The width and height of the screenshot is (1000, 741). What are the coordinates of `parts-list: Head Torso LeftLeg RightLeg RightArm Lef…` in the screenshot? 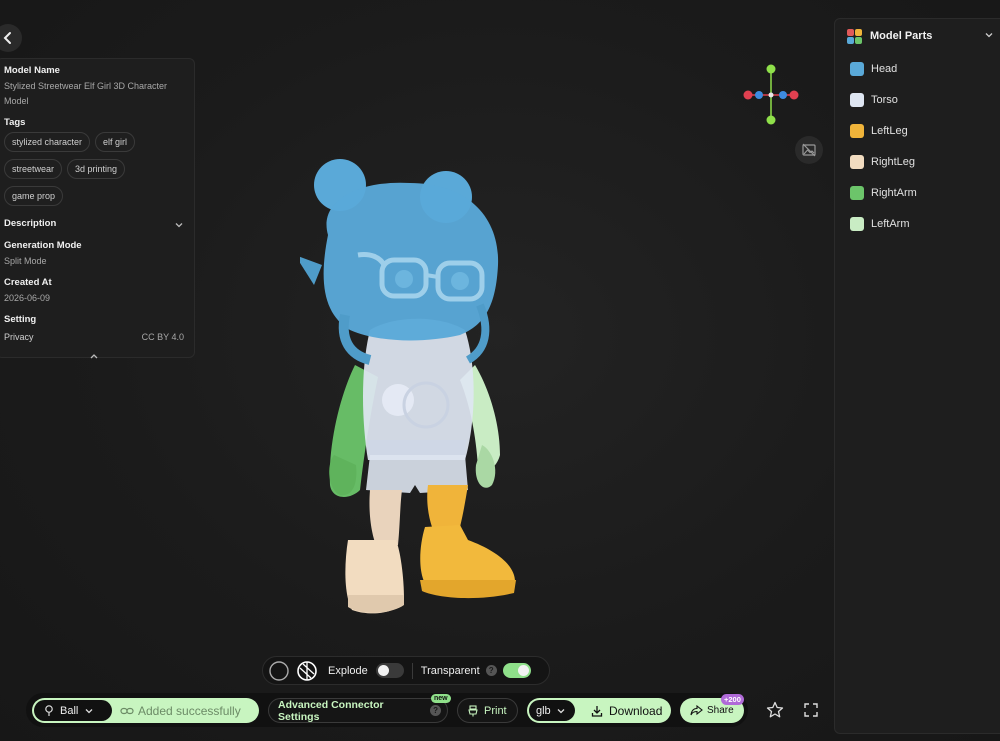 It's located at (917, 146).